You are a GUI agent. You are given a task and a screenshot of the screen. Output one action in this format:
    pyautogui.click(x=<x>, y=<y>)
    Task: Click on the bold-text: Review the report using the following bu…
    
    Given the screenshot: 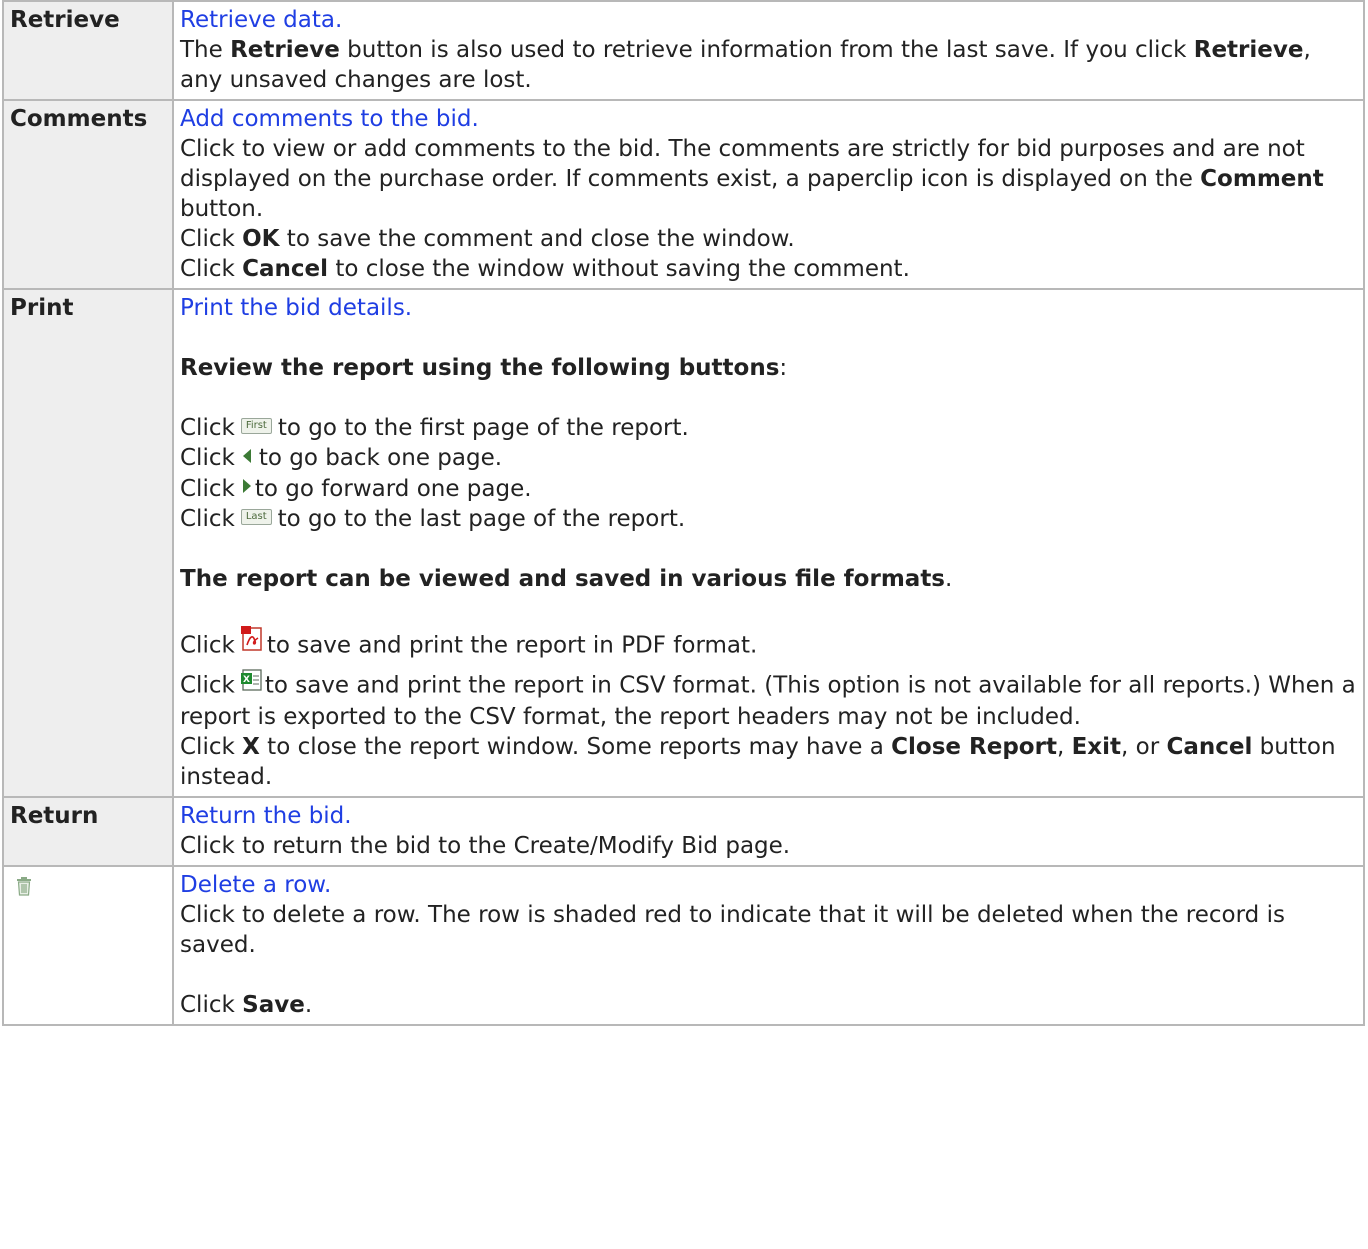 What is the action you would take?
    pyautogui.click(x=480, y=368)
    